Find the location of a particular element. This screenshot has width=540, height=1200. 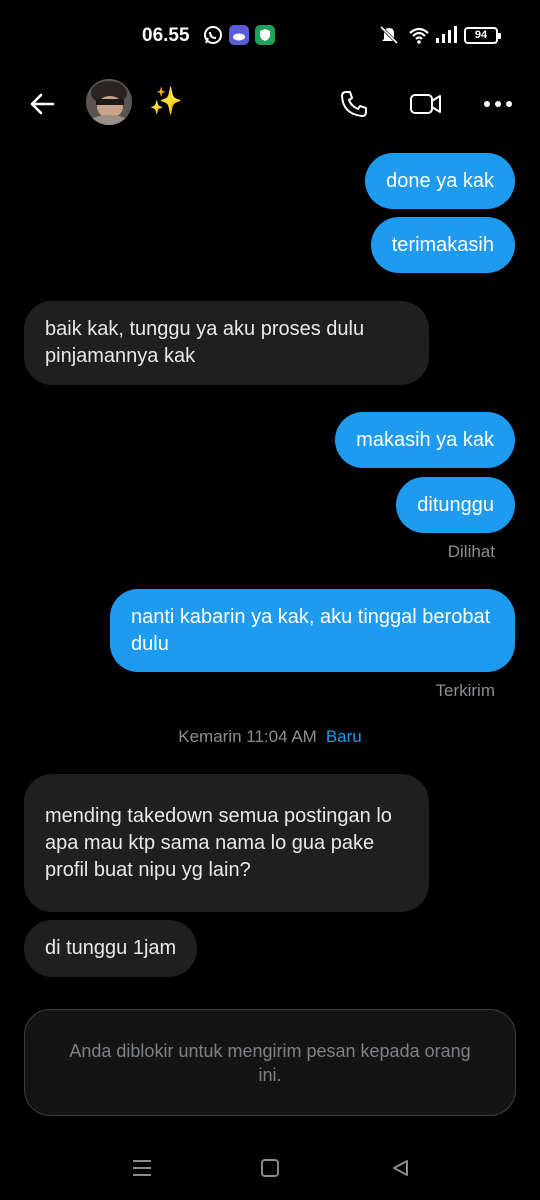

message-text: makasih ya kak is located at coordinates (425, 439).